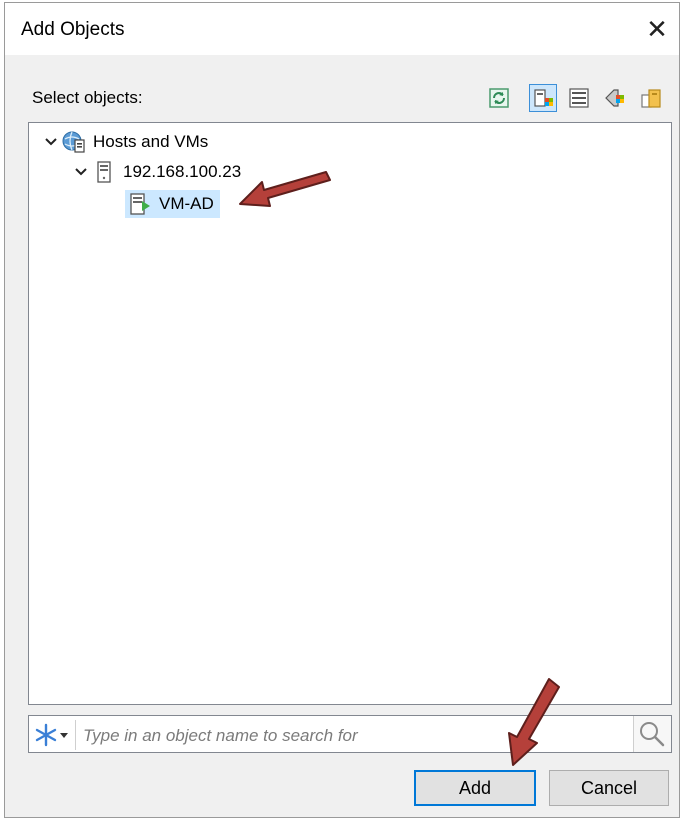 This screenshot has width=683, height=822. Describe the element at coordinates (657, 29) in the screenshot. I see `close-icon: ✕` at that location.